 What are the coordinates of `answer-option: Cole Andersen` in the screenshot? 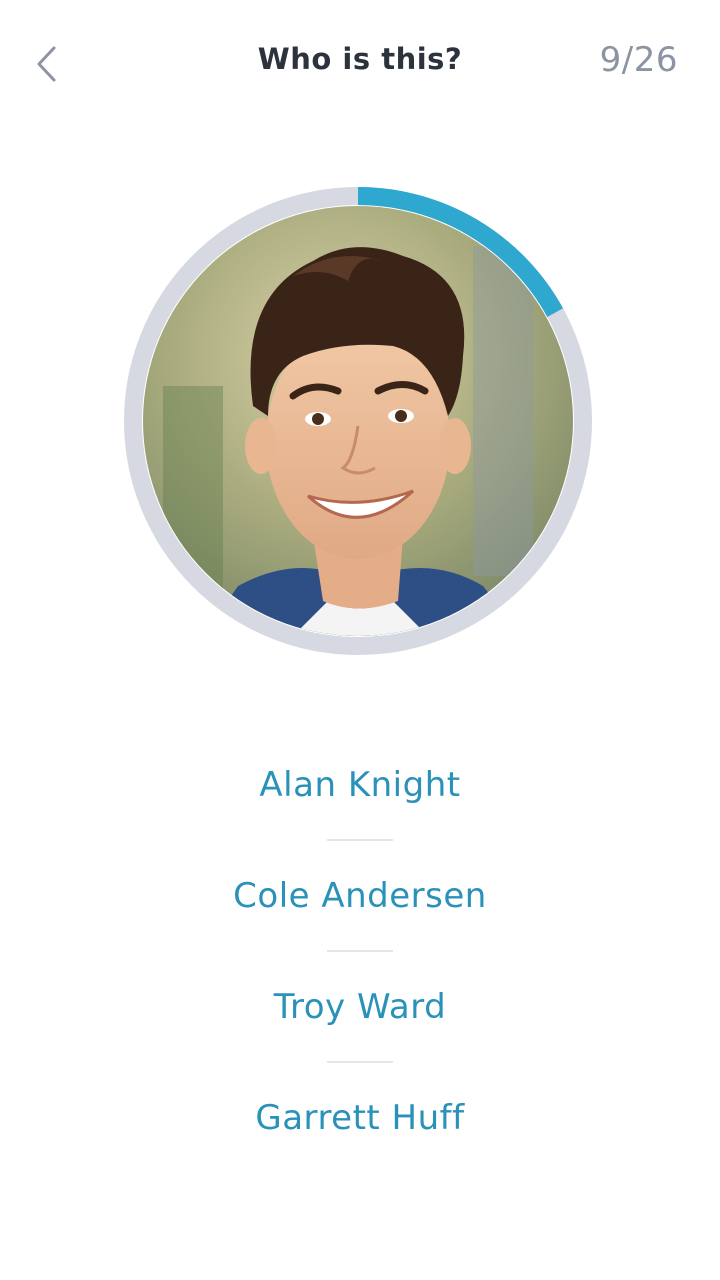 It's located at (360, 895).